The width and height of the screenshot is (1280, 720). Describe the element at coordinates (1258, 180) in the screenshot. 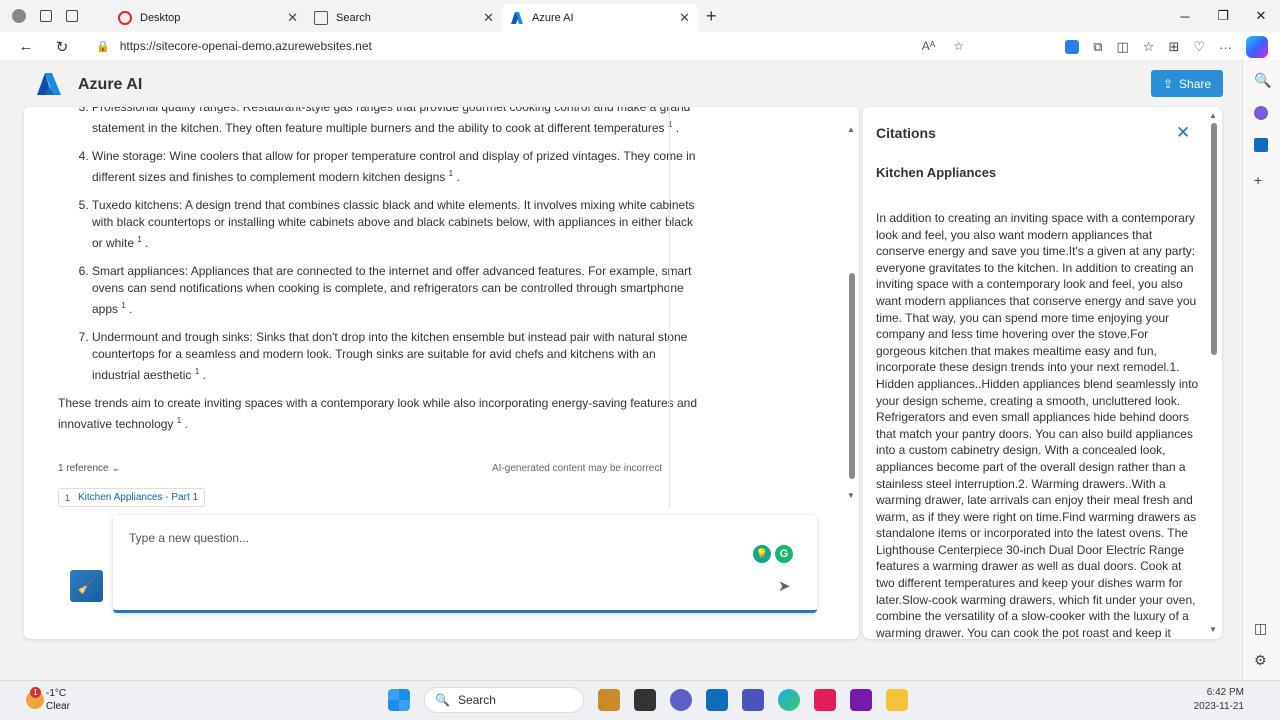

I see `add-icon: +` at that location.